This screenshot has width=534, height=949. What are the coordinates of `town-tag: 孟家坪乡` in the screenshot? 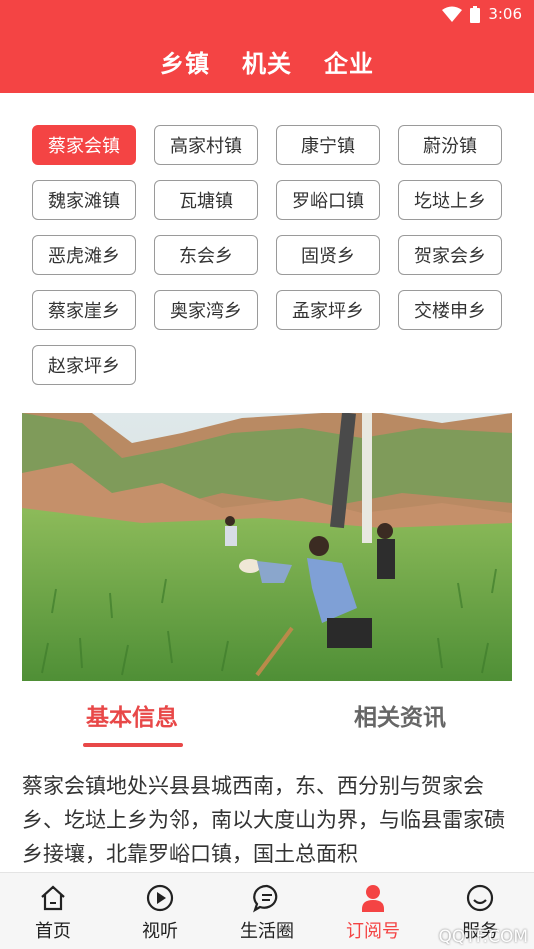 It's located at (328, 310).